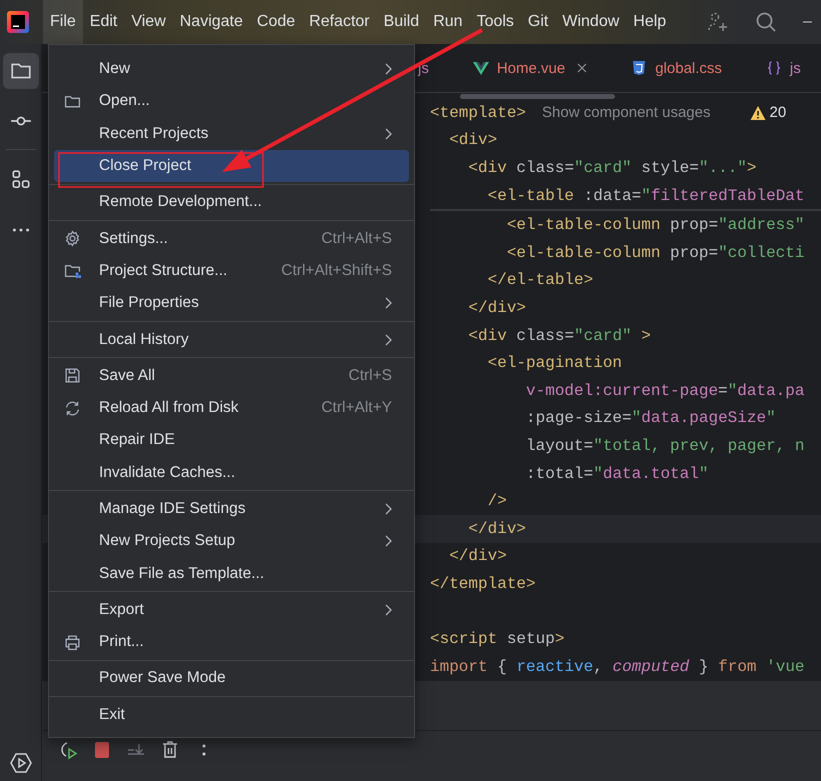 The width and height of the screenshot is (821, 781). Describe the element at coordinates (231, 678) in the screenshot. I see `menu-item: Power Save Mode` at that location.